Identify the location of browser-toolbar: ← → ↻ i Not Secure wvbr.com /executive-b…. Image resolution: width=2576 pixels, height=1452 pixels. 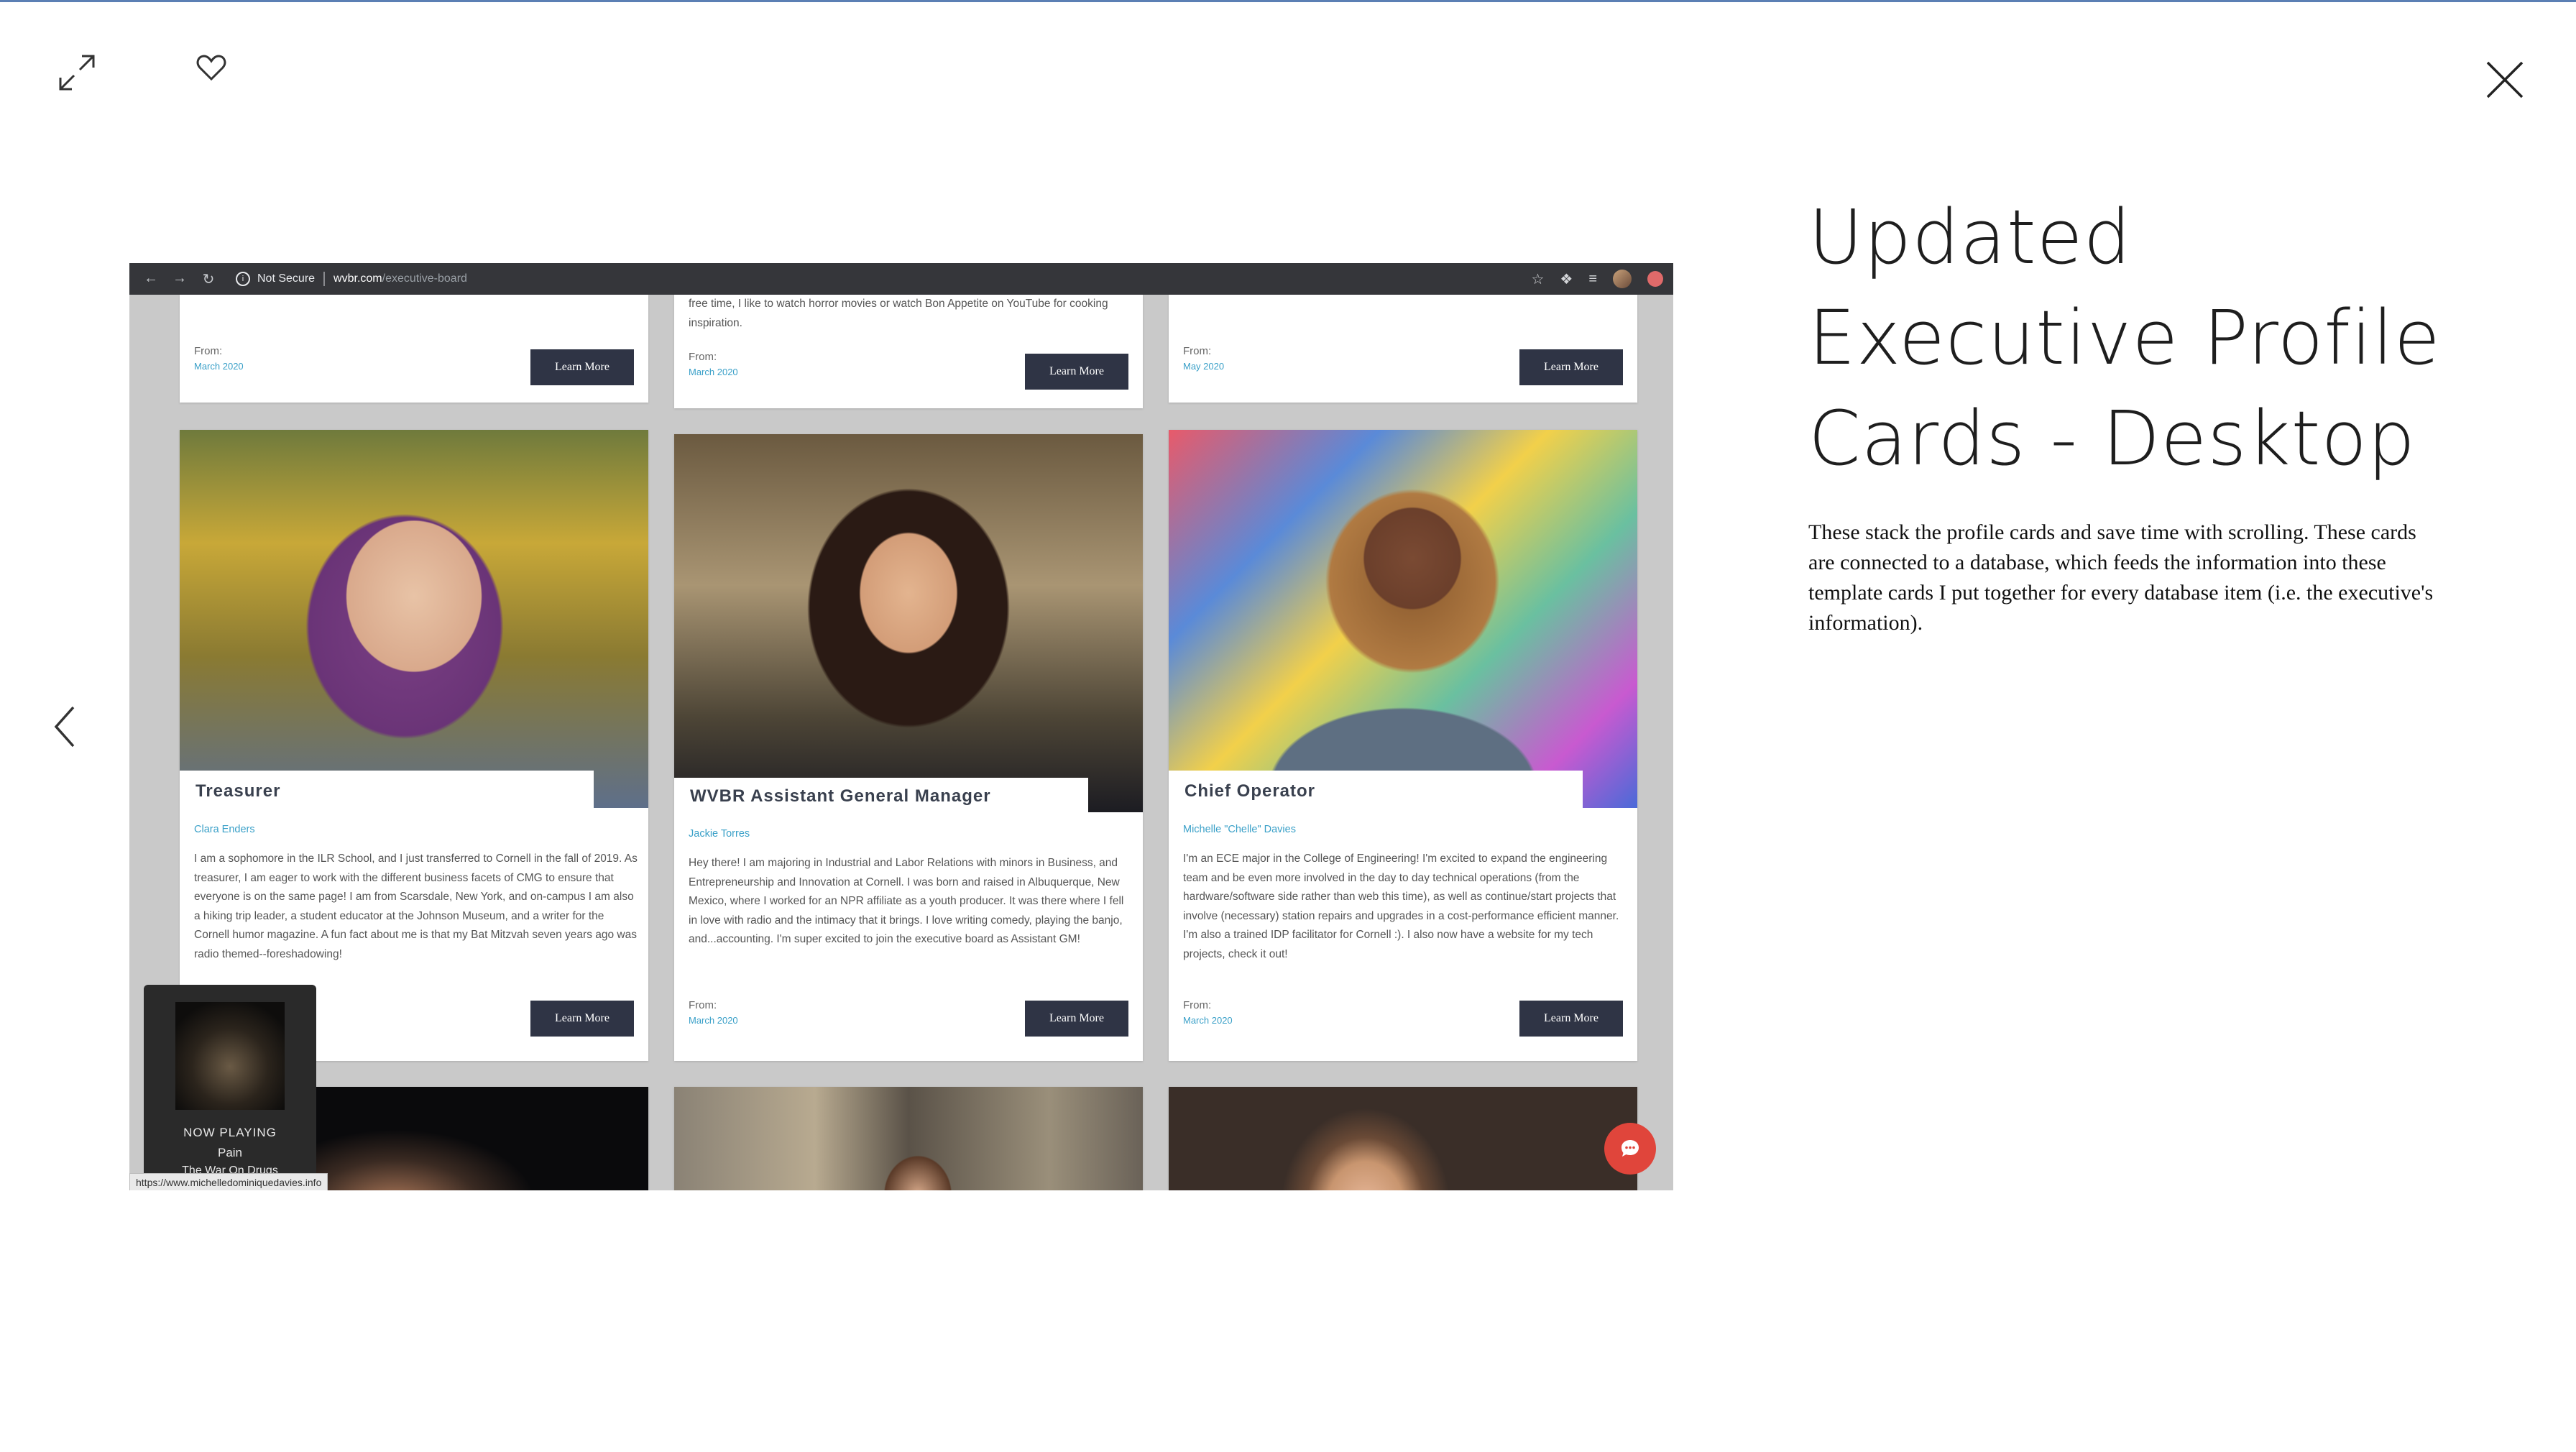
(901, 279).